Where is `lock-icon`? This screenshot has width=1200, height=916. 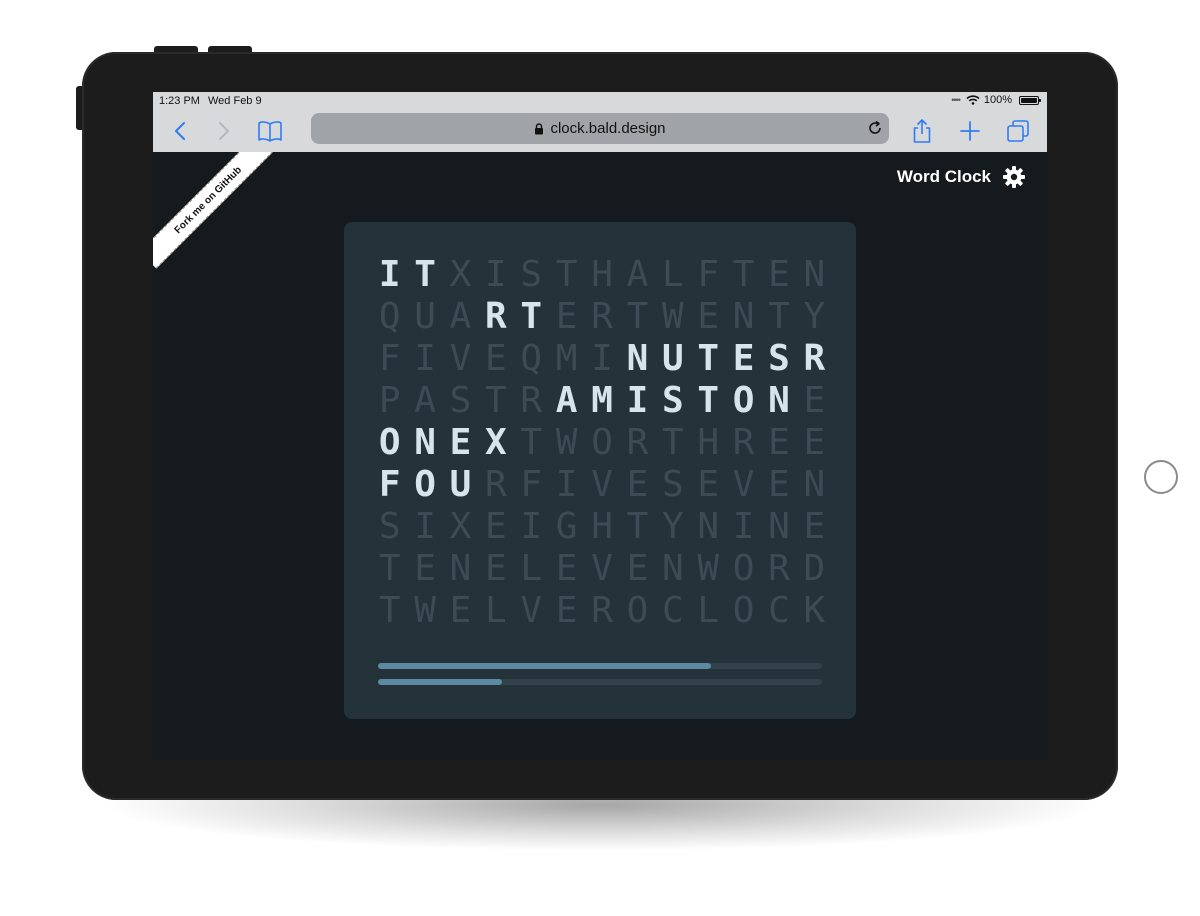 lock-icon is located at coordinates (539, 128).